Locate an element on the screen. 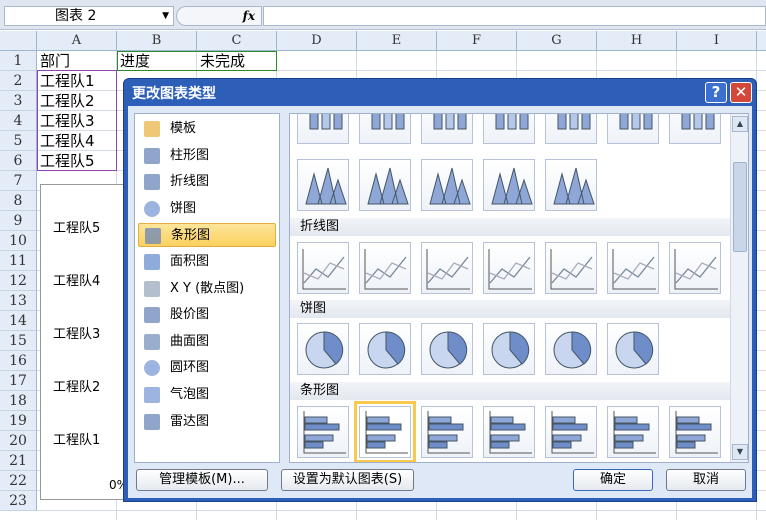 Image resolution: width=766 pixels, height=520 pixels. category-stock-chart: 股价图 is located at coordinates (207, 315).